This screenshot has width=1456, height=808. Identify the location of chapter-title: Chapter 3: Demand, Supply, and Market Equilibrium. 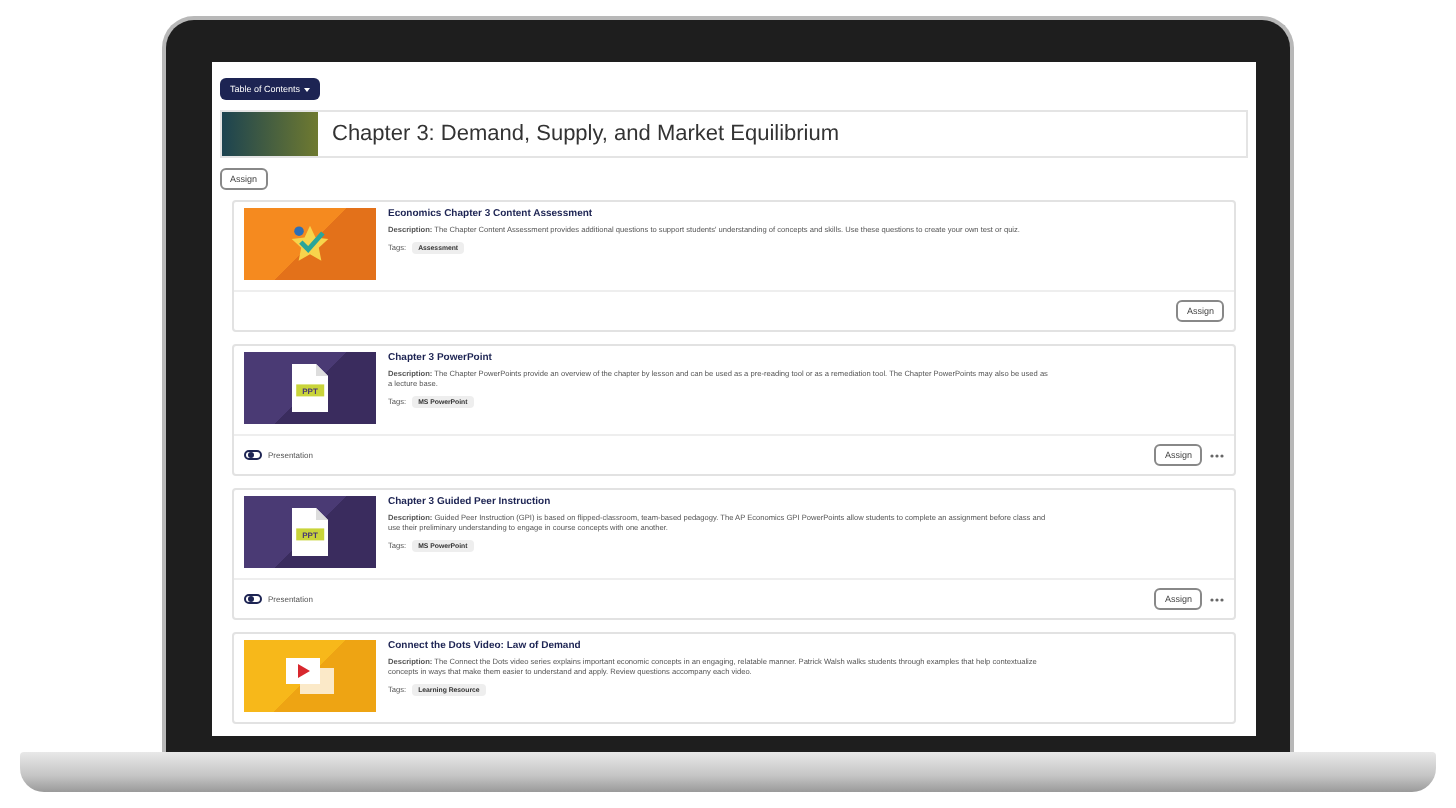
(586, 134).